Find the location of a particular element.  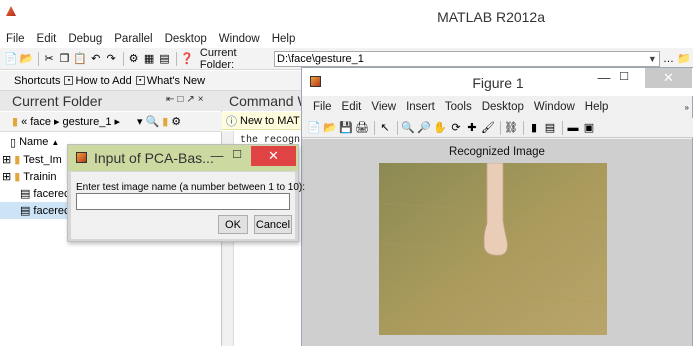

matlab-title-bar: MATLAB R2012a is located at coordinates (346, 15).